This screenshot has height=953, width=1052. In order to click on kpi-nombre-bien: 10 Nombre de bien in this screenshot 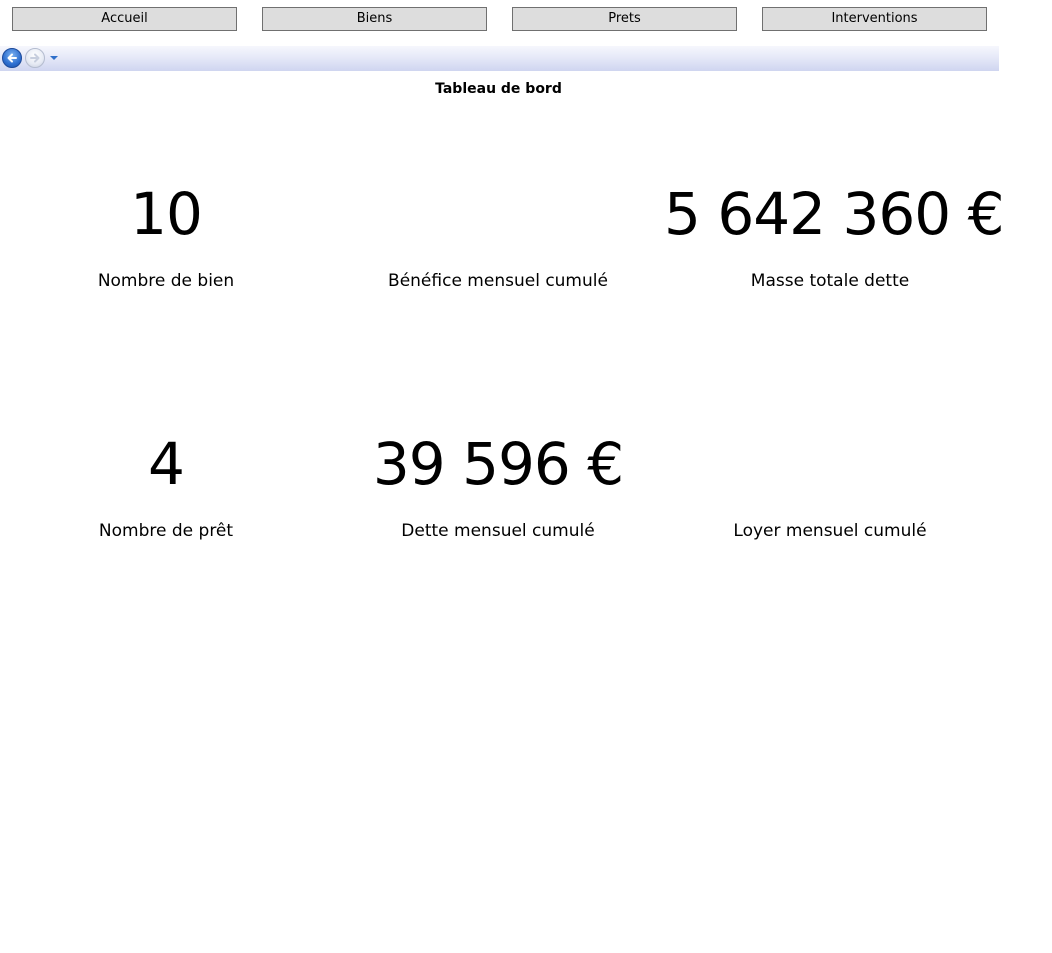, I will do `click(166, 235)`.